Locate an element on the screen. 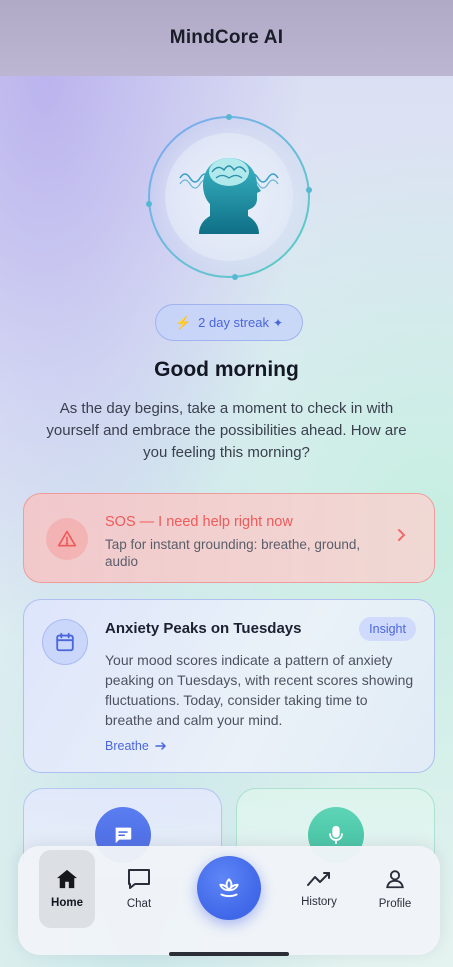 This screenshot has width=453, height=967. breathe-link: Breathe is located at coordinates (136, 746).